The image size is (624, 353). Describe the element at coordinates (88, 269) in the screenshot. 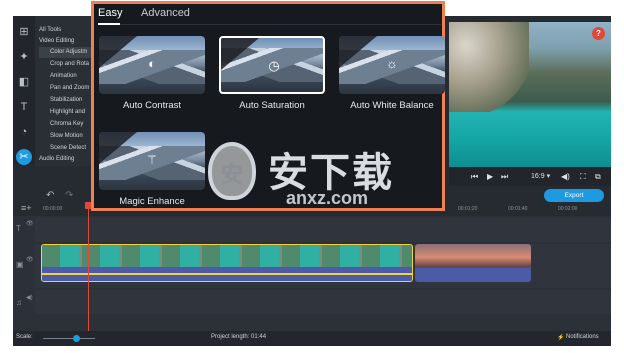

I see `playhead` at that location.